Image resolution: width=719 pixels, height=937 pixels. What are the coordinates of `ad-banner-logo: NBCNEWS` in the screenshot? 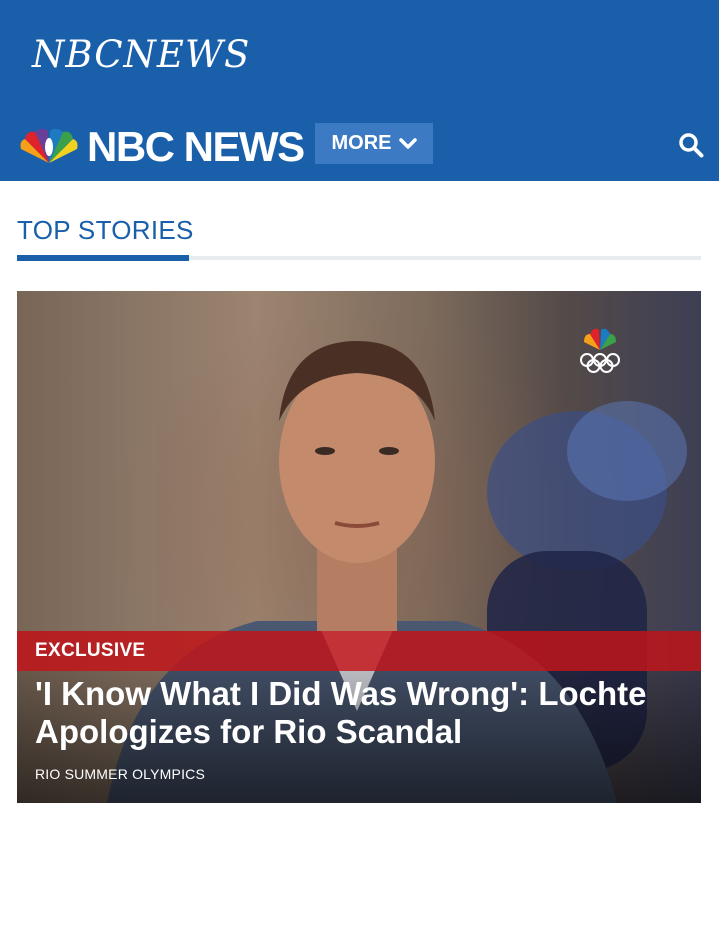 It's located at (141, 54).